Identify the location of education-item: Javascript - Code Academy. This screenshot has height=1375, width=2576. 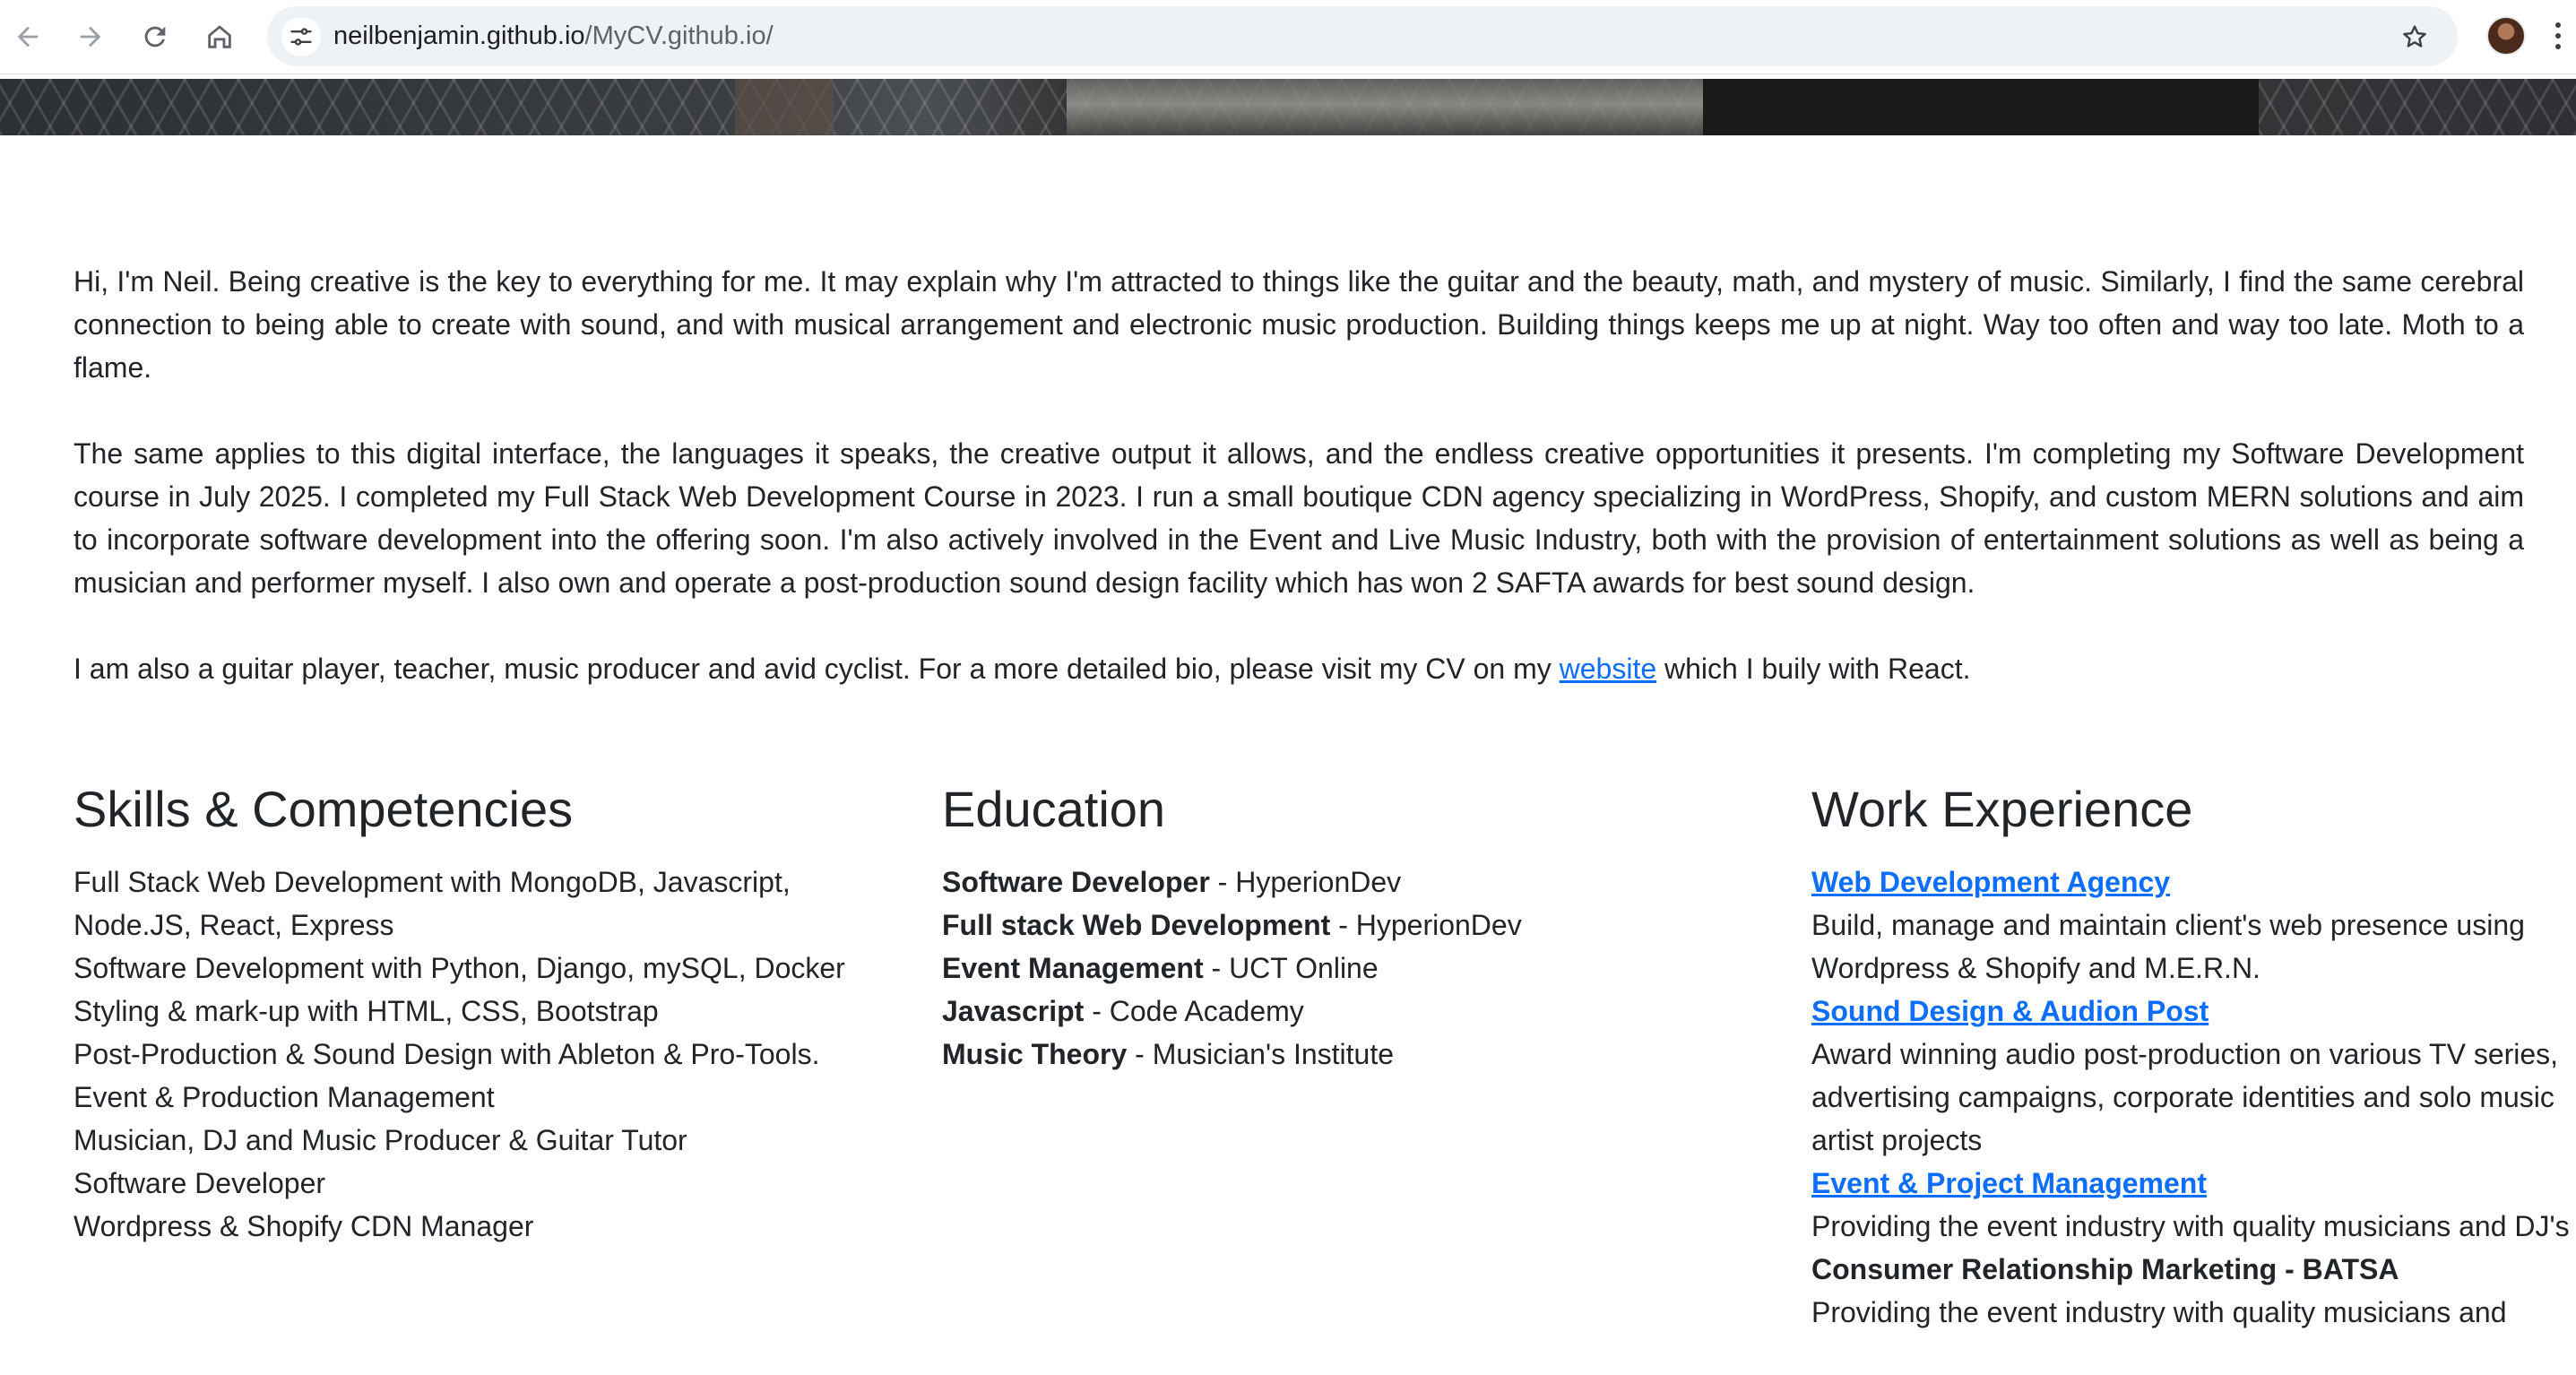
(1345, 1011).